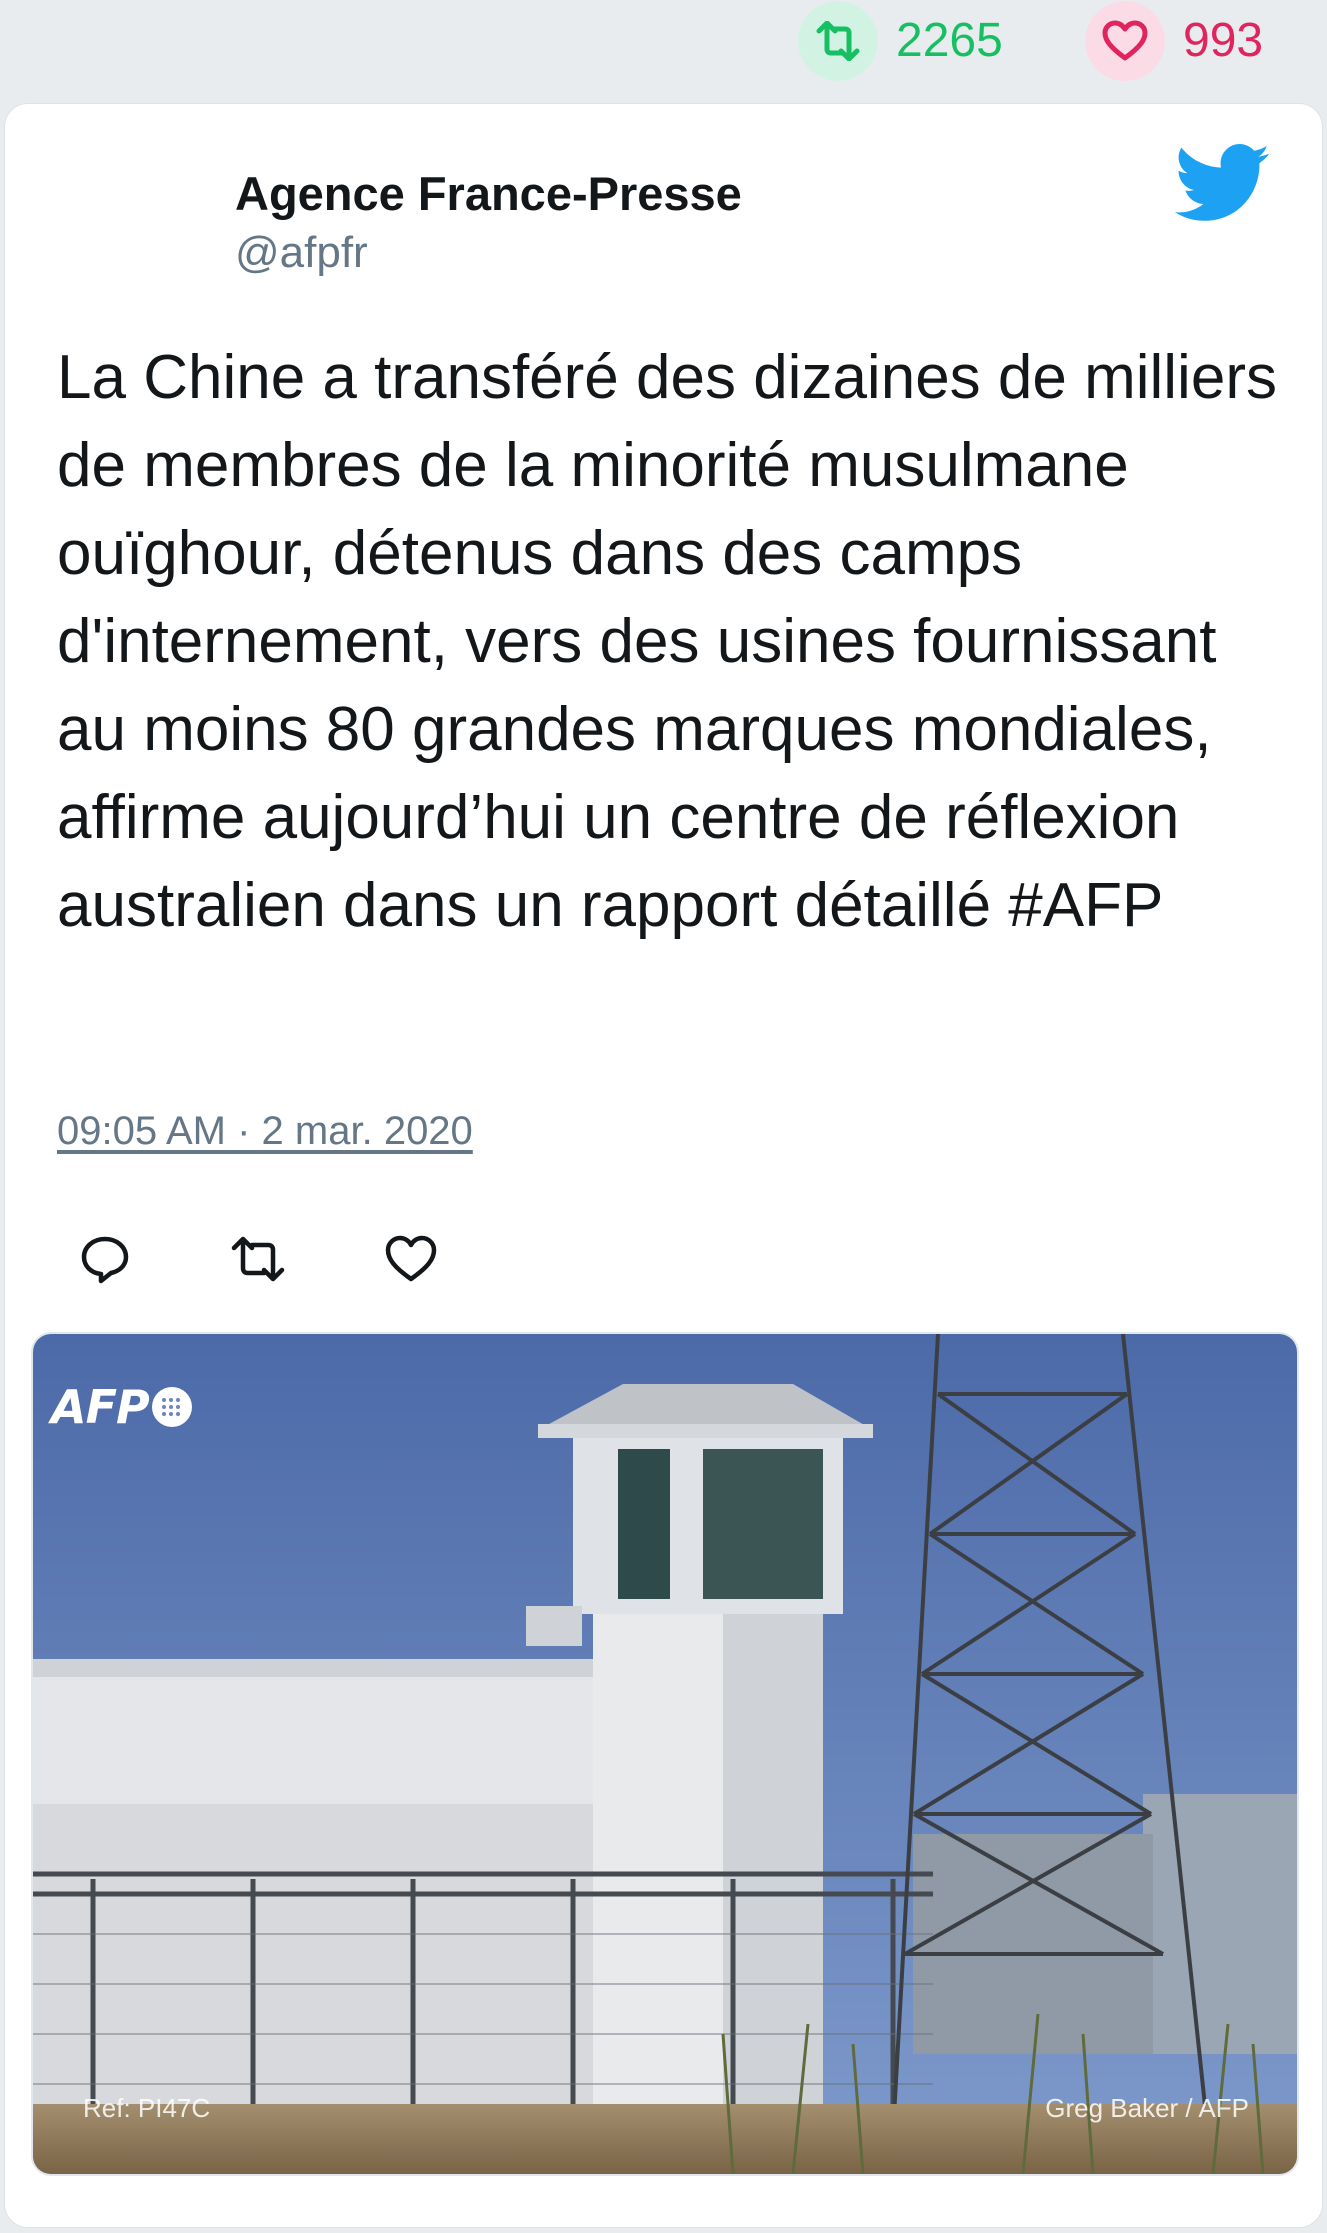  I want to click on like-count: 993, so click(1223, 40).